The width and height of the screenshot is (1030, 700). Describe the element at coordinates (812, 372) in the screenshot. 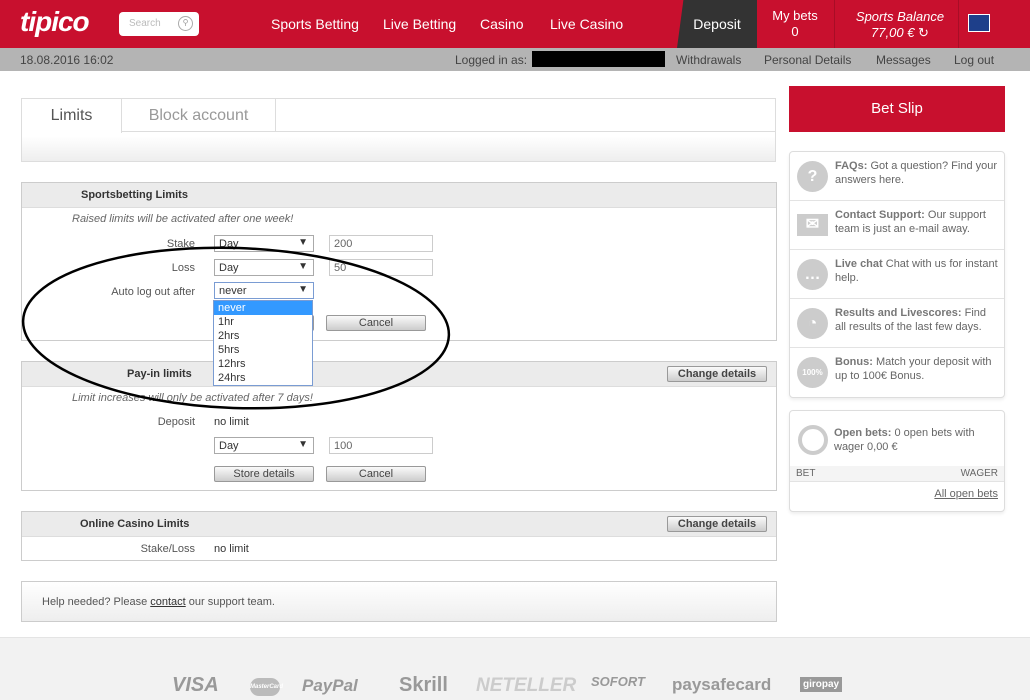

I see `bonus-badge-icon: 100%` at that location.